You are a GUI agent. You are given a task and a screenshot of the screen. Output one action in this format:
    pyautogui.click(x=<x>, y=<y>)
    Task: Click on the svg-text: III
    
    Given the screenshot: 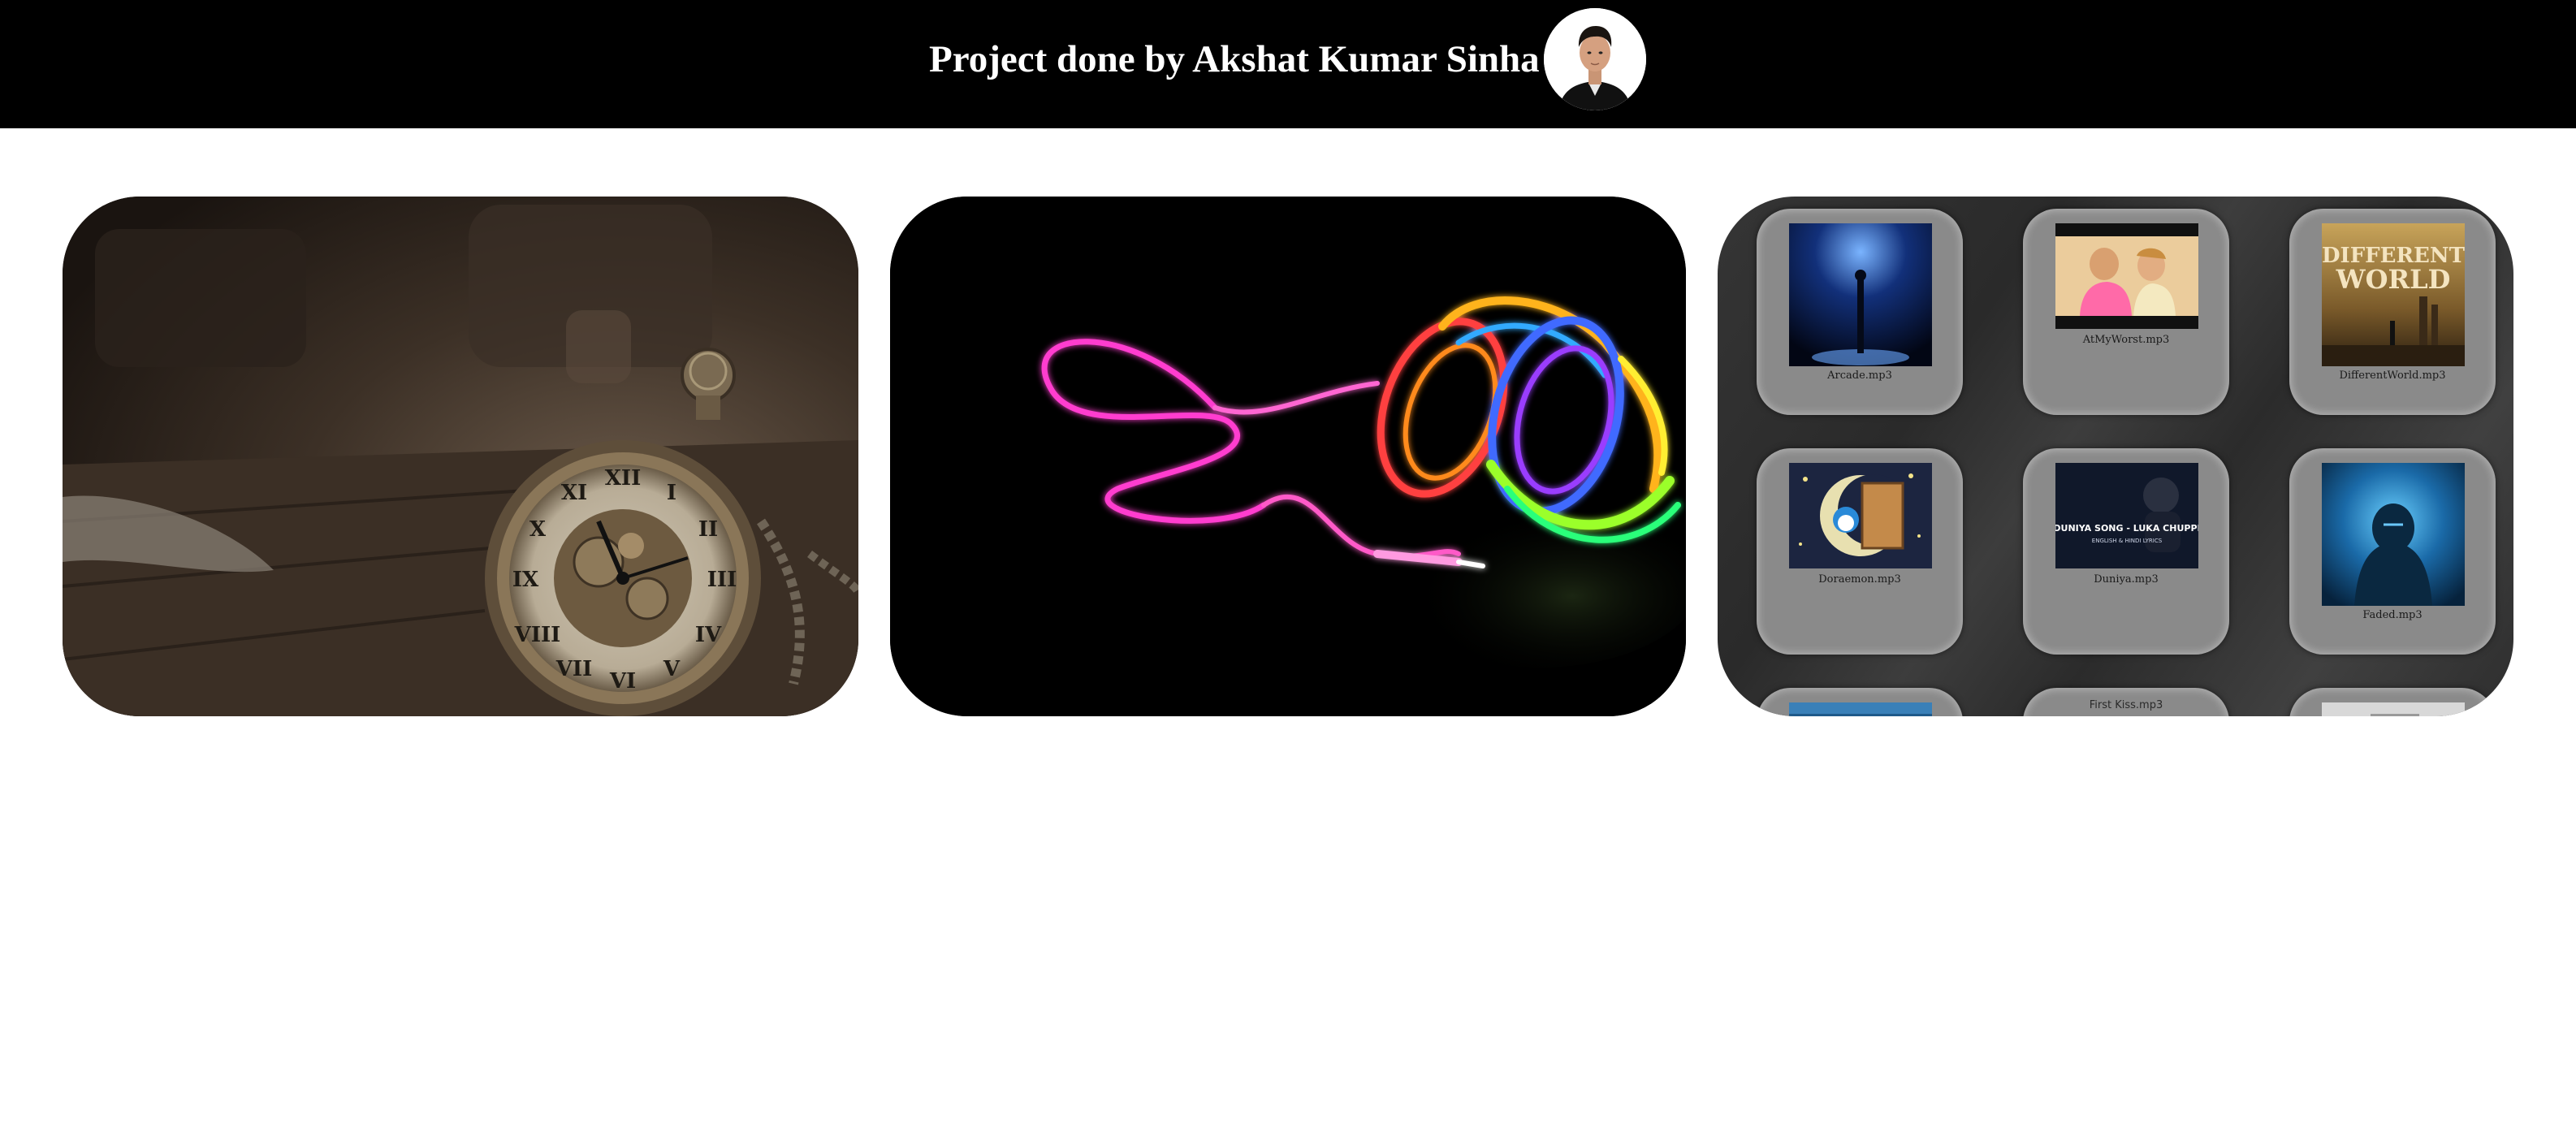 What is the action you would take?
    pyautogui.click(x=722, y=580)
    